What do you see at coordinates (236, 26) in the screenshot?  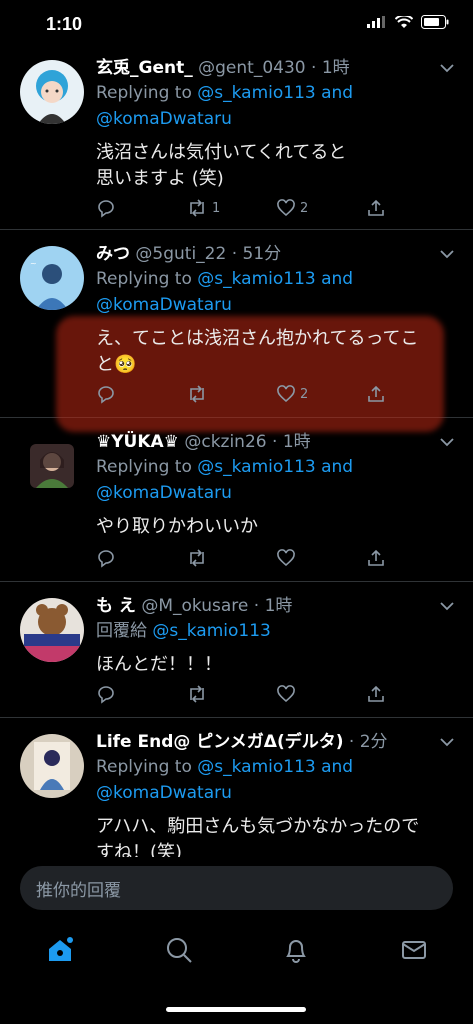 I see `status-bar: 1:10` at bounding box center [236, 26].